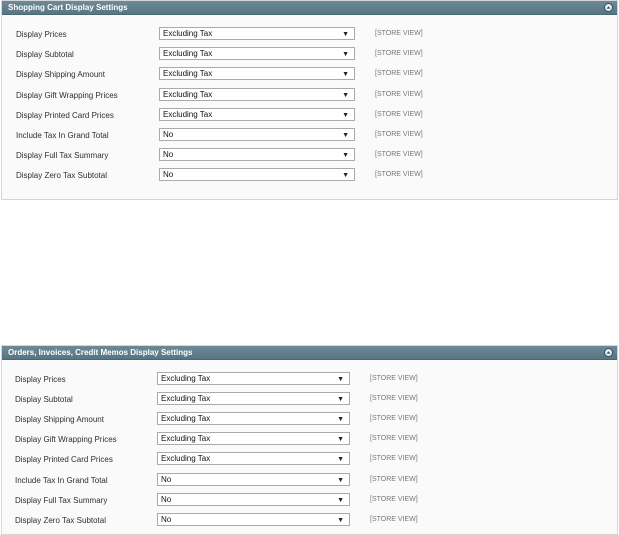 The image size is (619, 535). What do you see at coordinates (309, 8) in the screenshot?
I see `section-header-cart: Shopping Cart Display Settings` at bounding box center [309, 8].